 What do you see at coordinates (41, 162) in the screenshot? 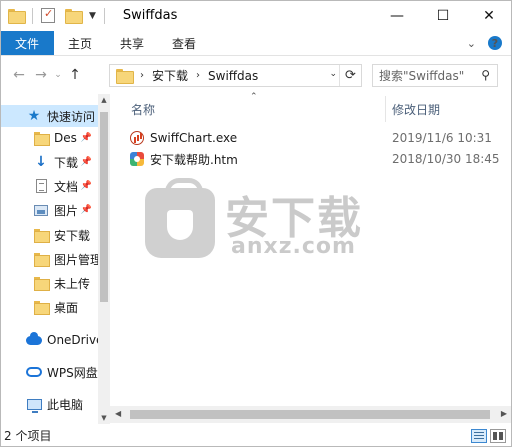
I see `download-icon: ↓` at bounding box center [41, 162].